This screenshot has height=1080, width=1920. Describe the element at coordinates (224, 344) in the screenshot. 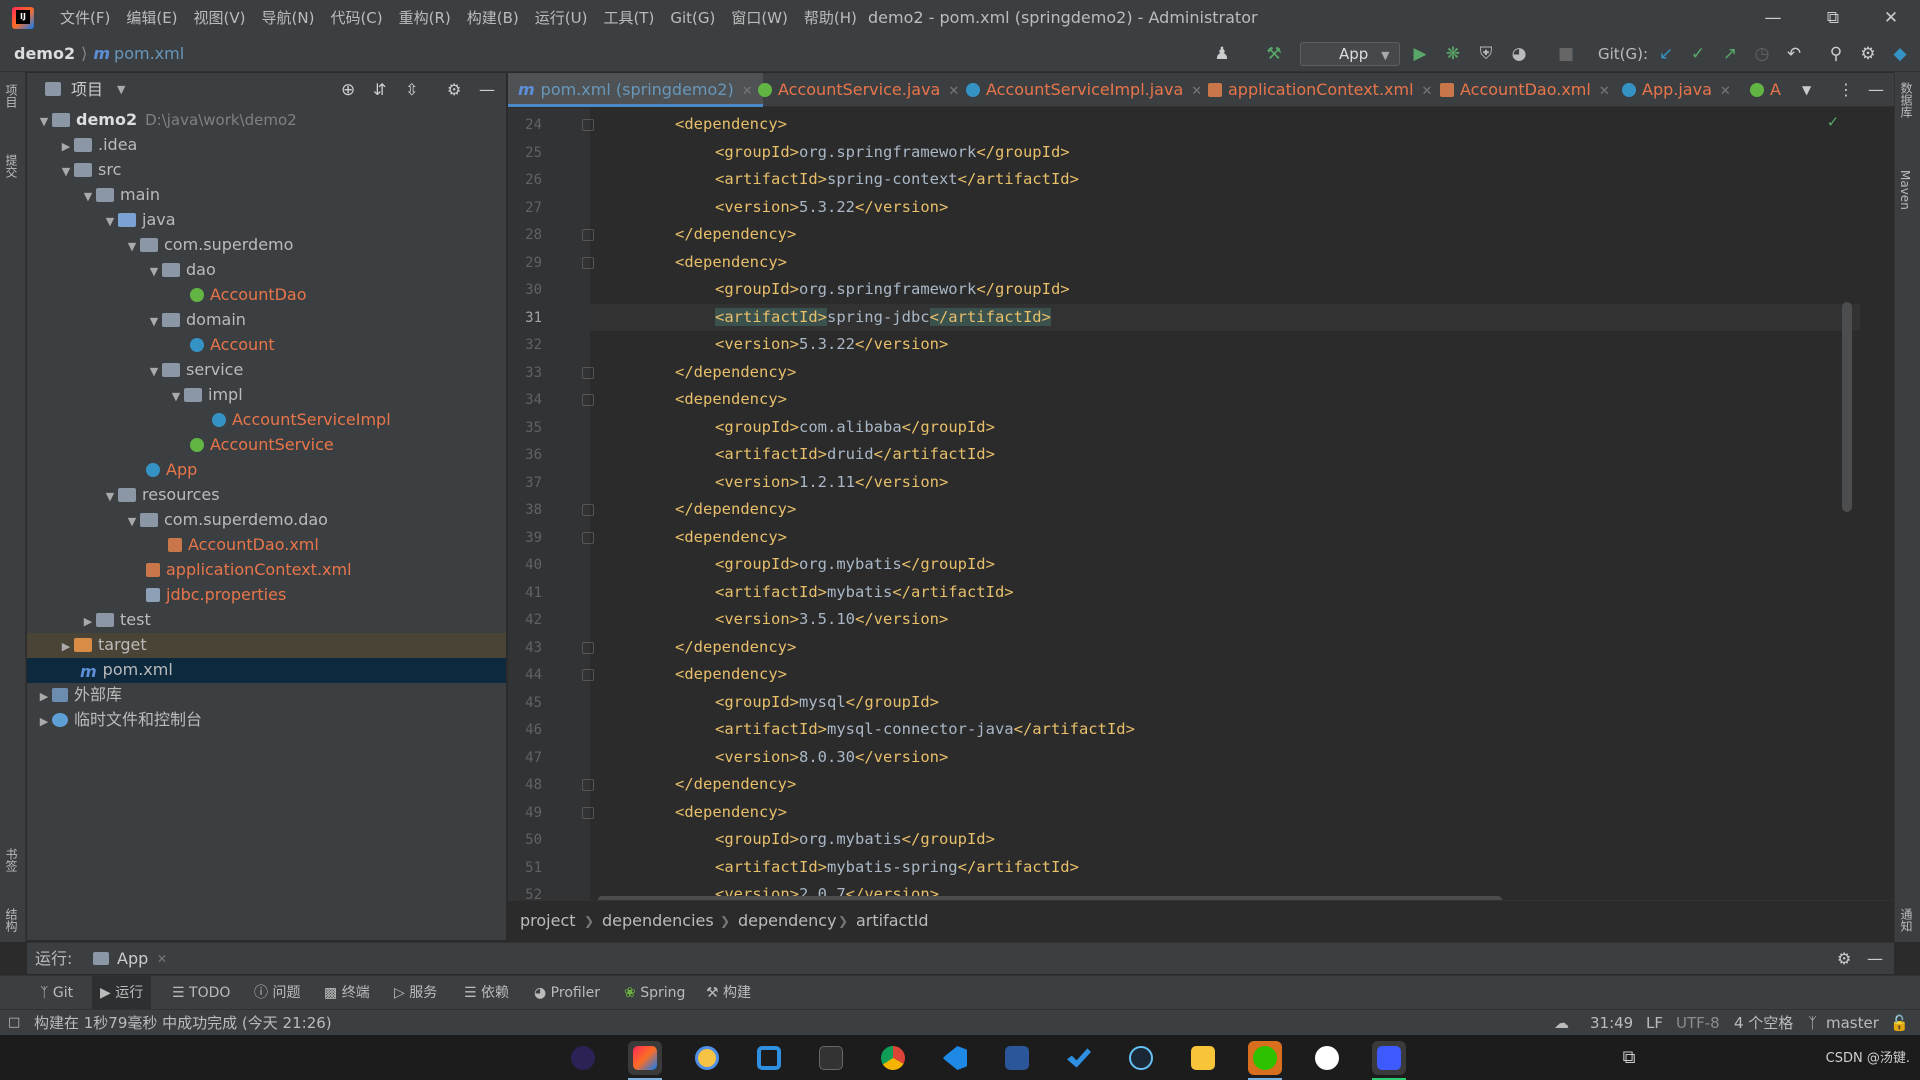

I see `tree-node-account: Account` at that location.